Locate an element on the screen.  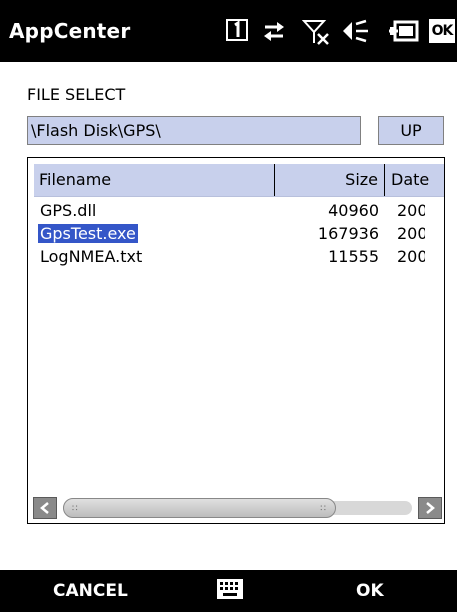
chevron-left-icon is located at coordinates (44, 508).